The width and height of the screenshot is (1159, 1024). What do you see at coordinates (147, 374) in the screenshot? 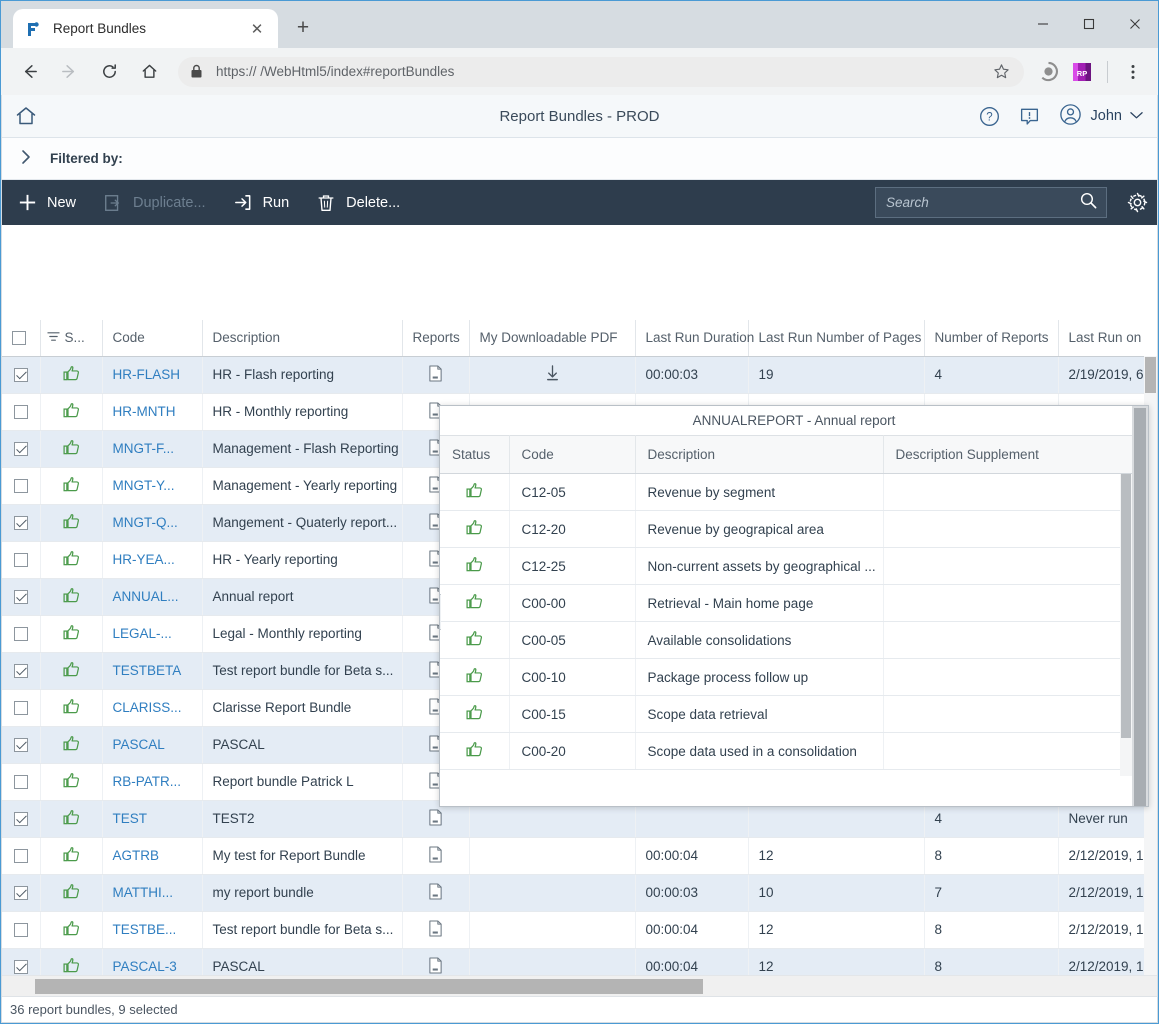
I see `row-code-link: HR-FLASH` at bounding box center [147, 374].